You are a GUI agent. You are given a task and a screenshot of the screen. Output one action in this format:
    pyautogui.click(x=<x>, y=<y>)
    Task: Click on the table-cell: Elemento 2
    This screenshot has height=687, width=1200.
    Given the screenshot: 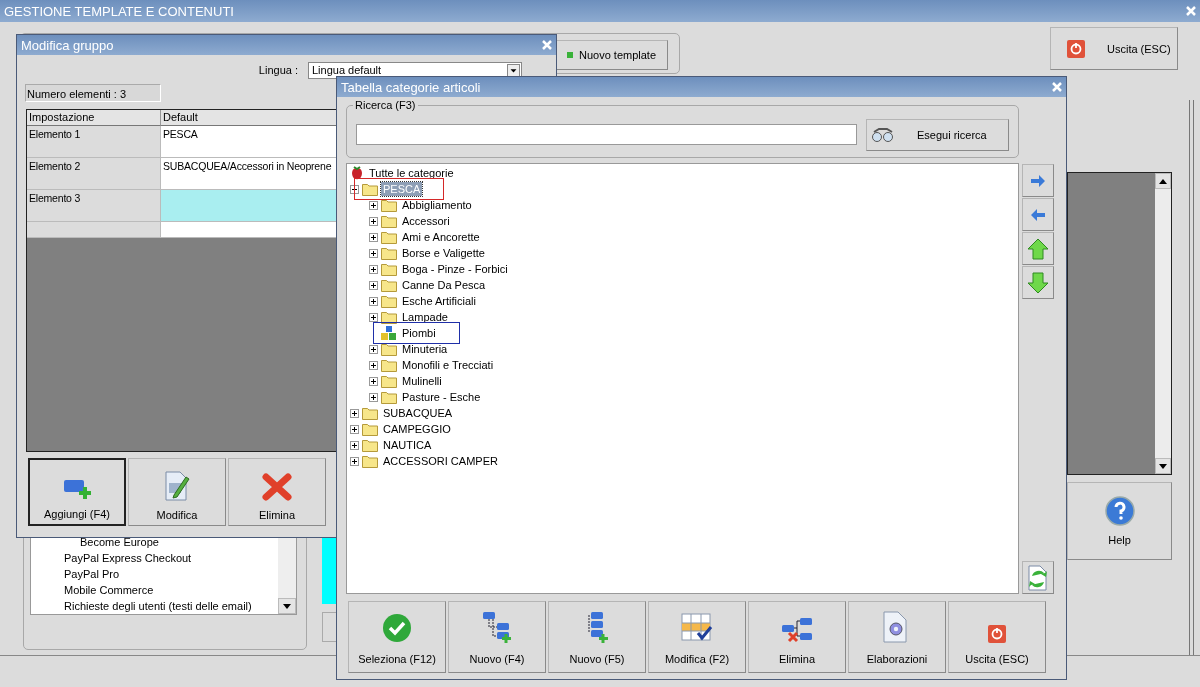 What is the action you would take?
    pyautogui.click(x=94, y=174)
    